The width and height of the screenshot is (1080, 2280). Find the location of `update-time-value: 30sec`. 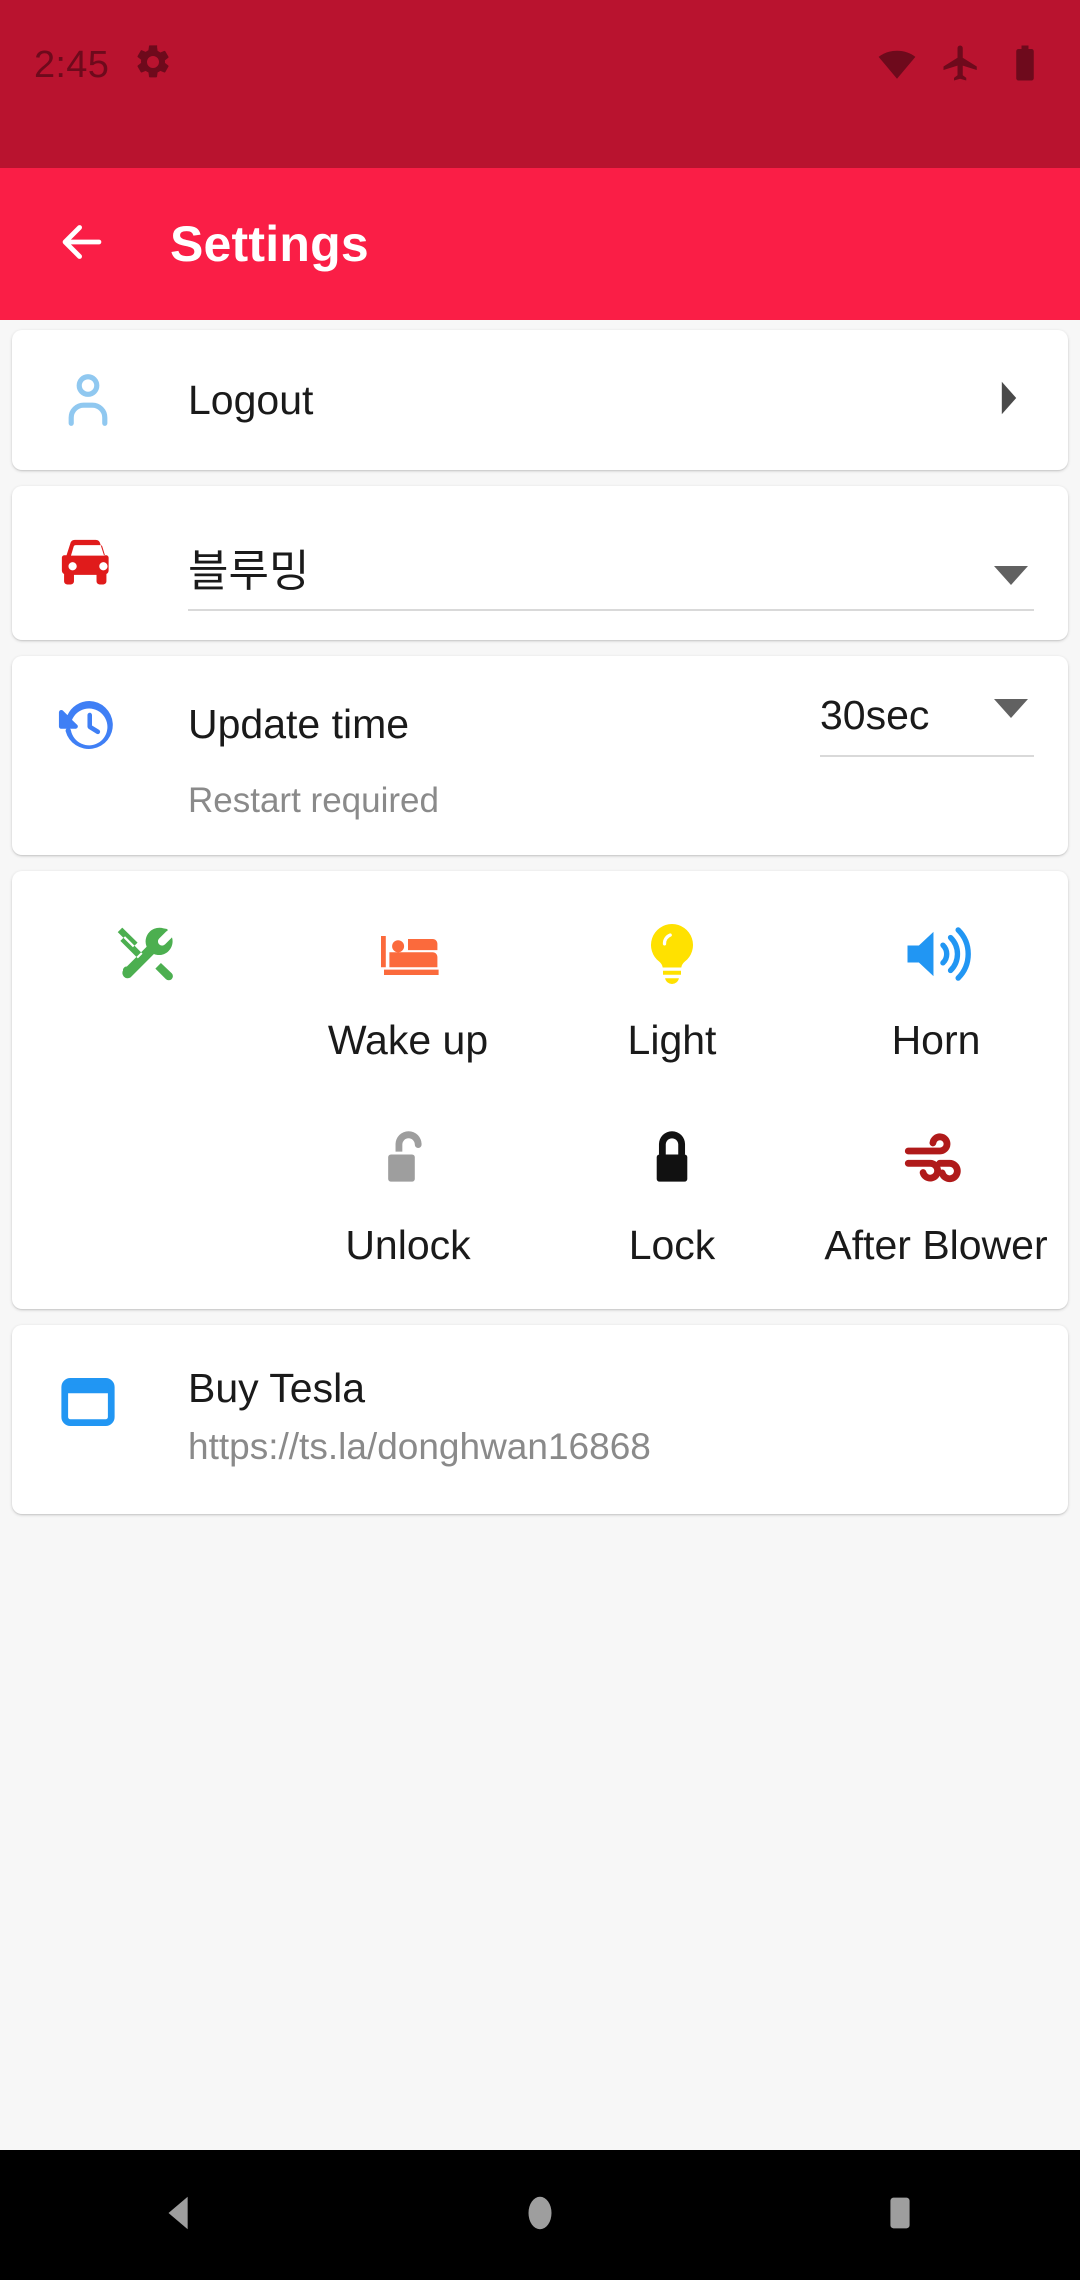

update-time-value: 30sec is located at coordinates (875, 715).